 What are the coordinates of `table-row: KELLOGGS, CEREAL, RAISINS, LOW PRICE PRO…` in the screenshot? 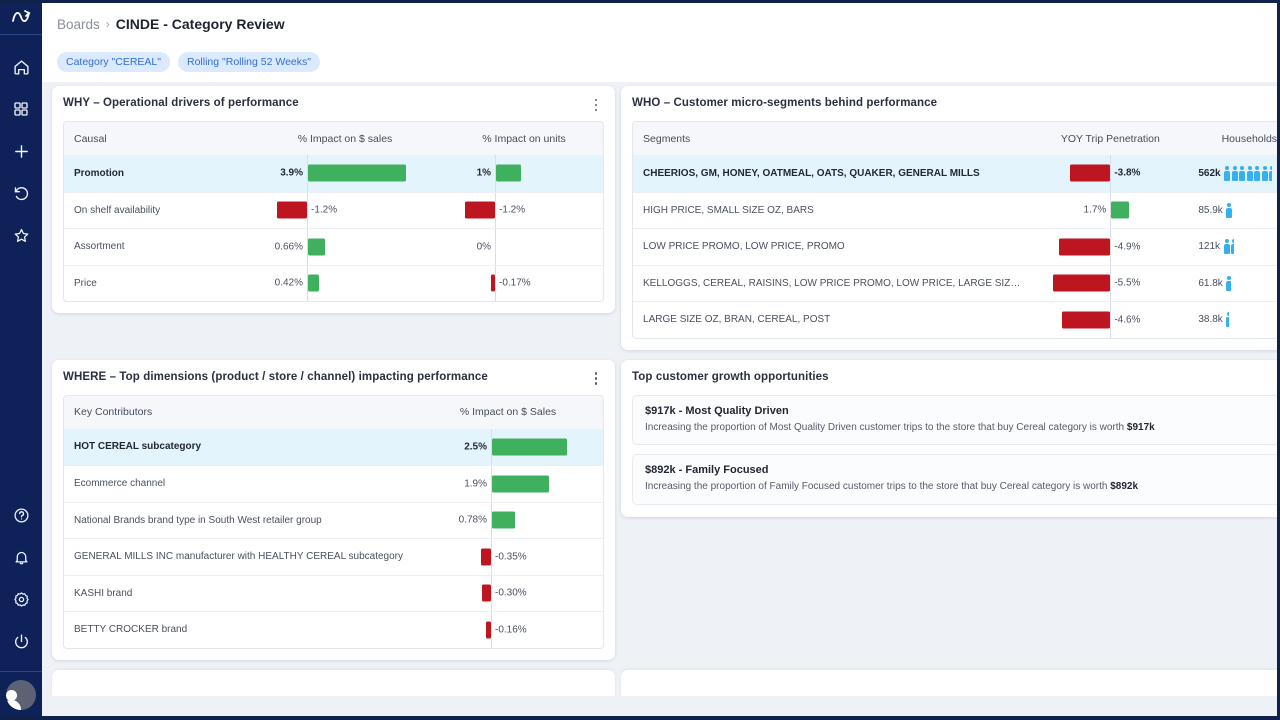 It's located at (956, 283).